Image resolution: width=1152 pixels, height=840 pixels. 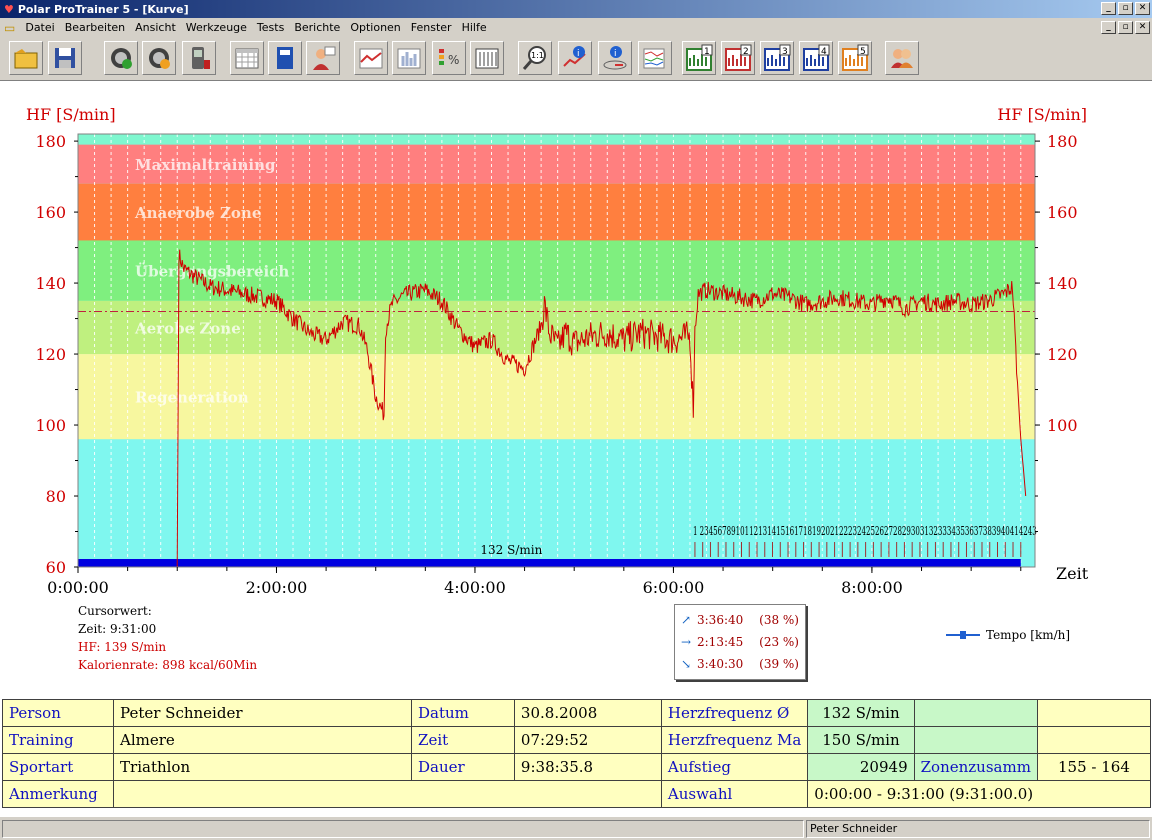 I want to click on anmerkung-value, so click(x=387, y=794).